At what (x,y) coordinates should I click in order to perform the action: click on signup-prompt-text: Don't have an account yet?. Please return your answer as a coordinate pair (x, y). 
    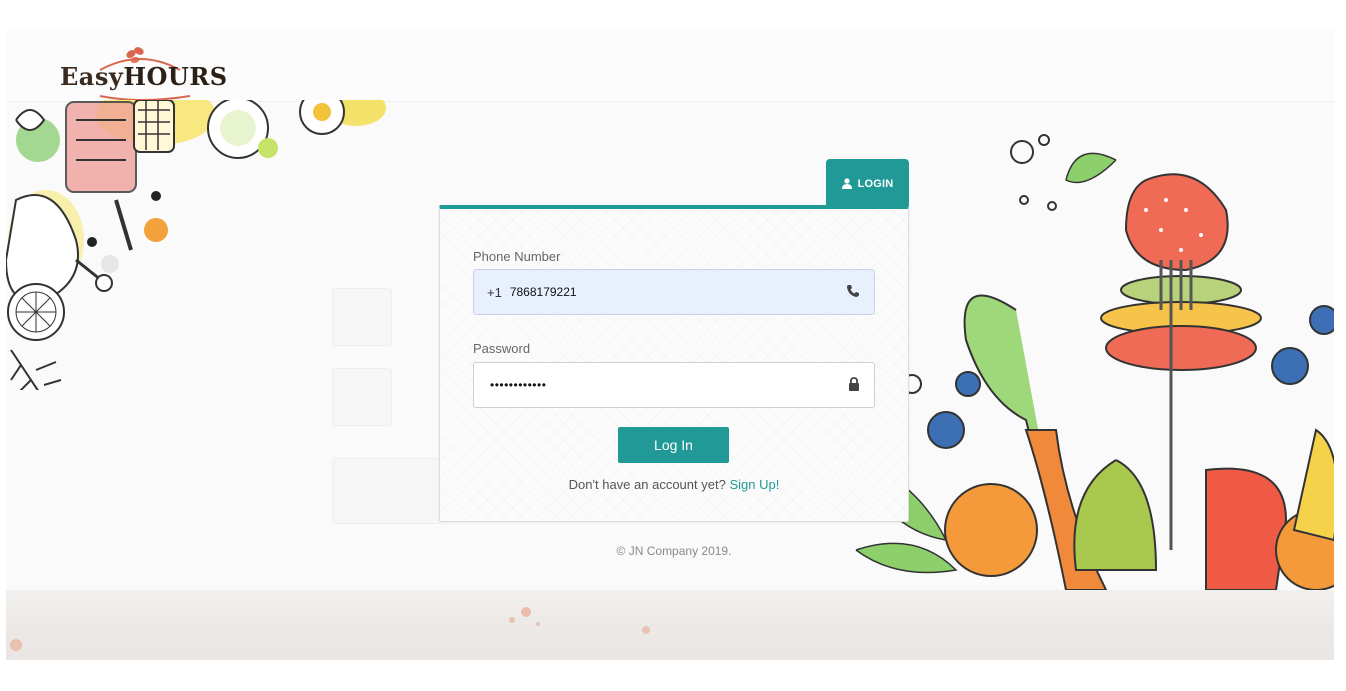
    Looking at the image, I should click on (647, 484).